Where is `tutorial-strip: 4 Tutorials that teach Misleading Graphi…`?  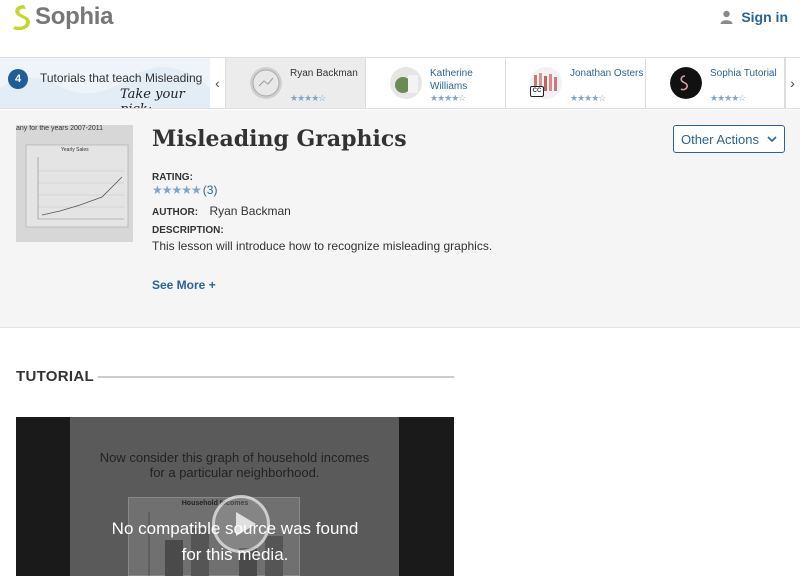 tutorial-strip: 4 Tutorials that teach Misleading Graphi… is located at coordinates (400, 83).